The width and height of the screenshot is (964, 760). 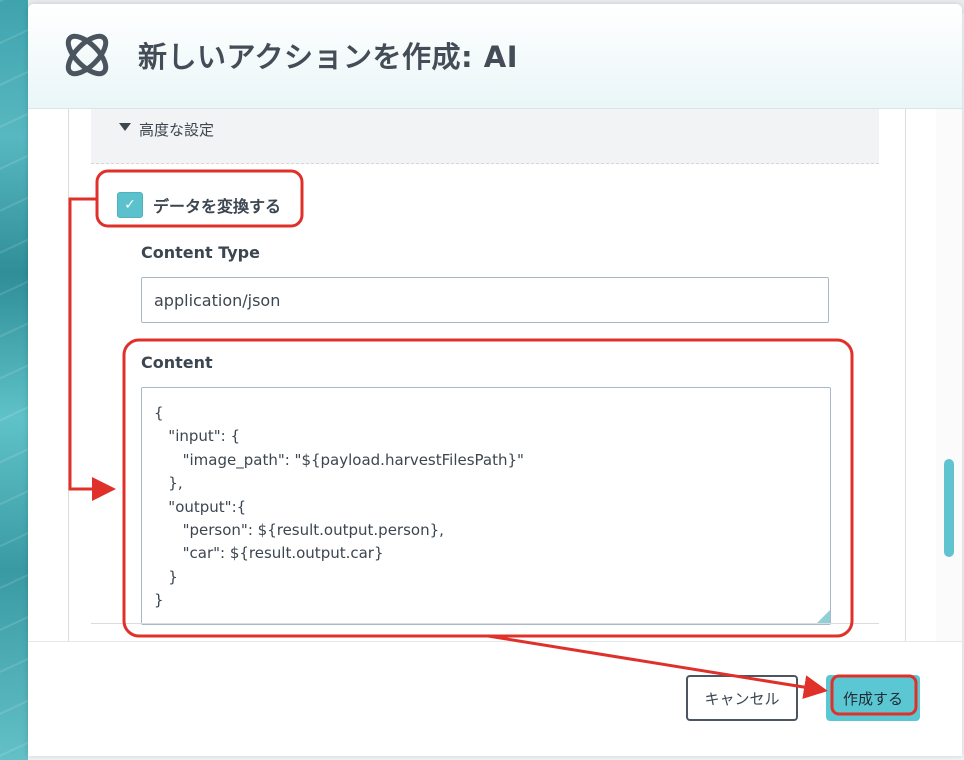 I want to click on transform-data-checkbox: ✓, so click(x=130, y=205).